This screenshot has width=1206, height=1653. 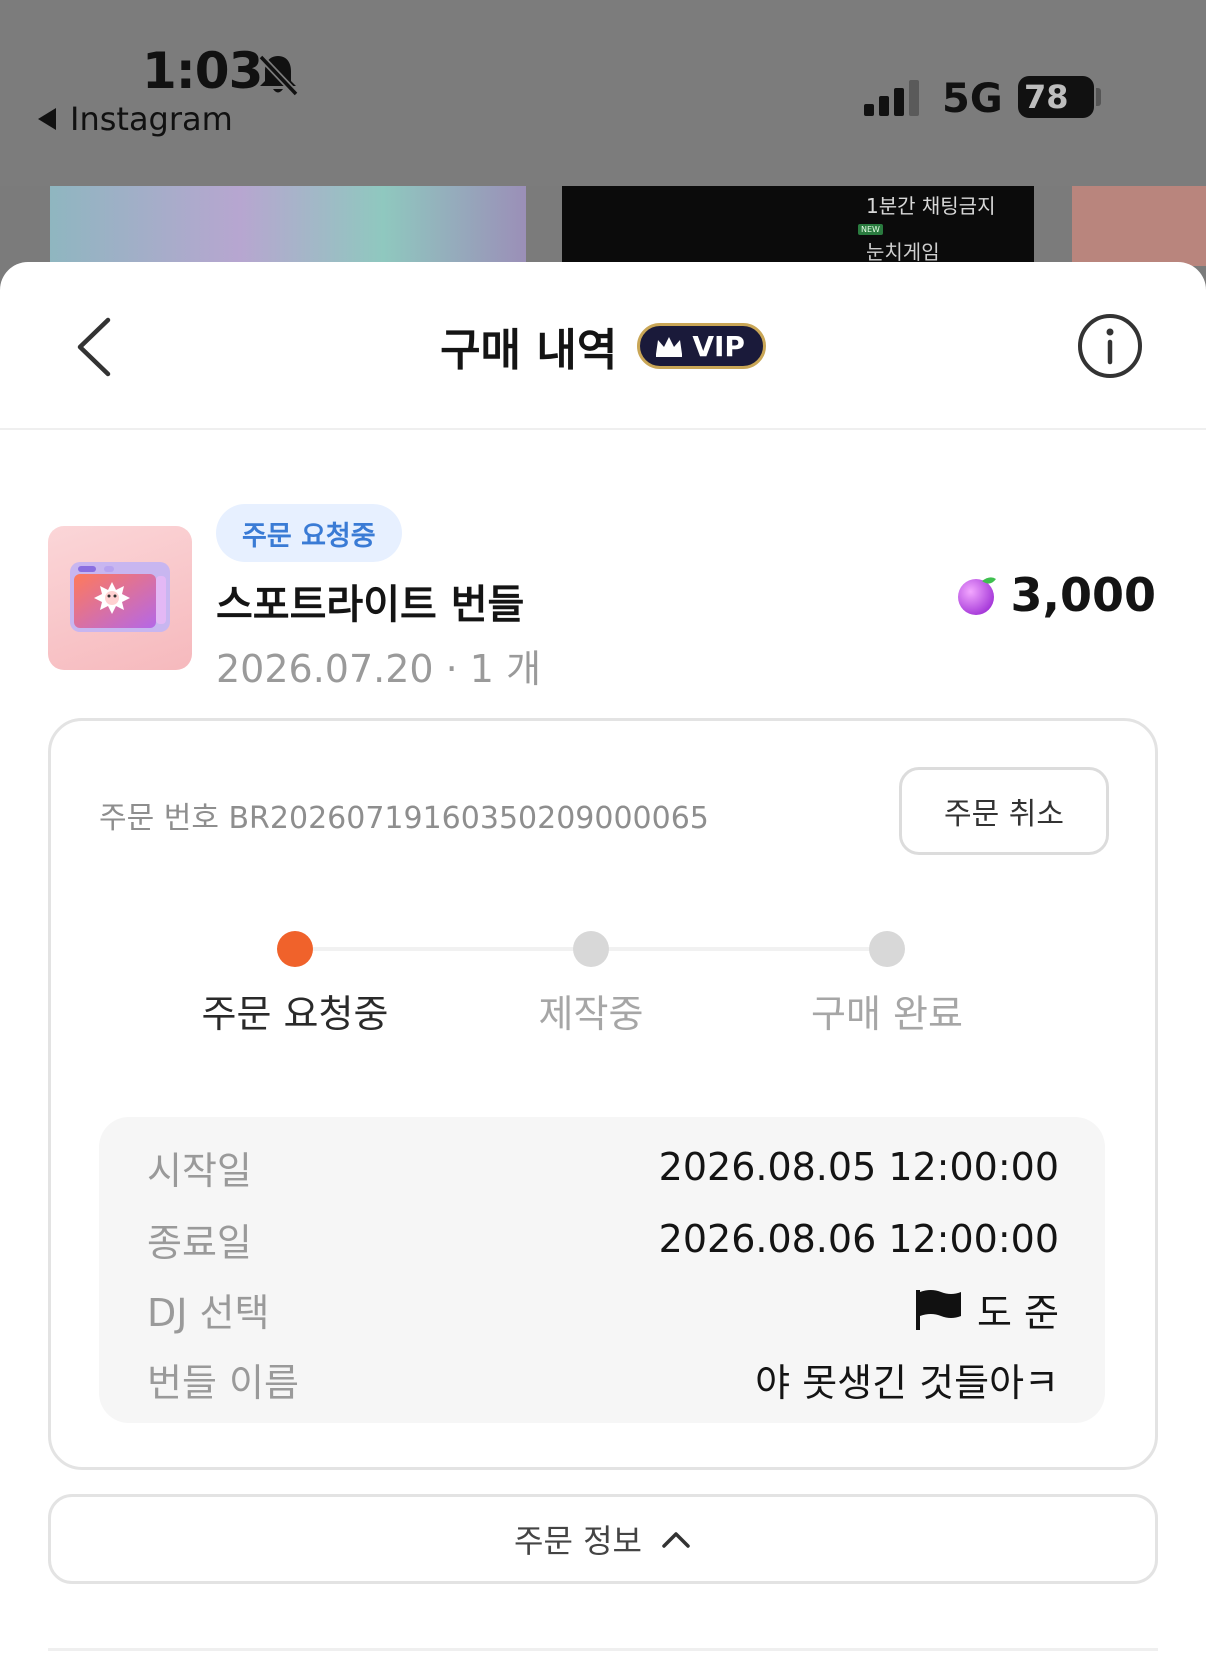 What do you see at coordinates (603, 1649) in the screenshot?
I see `divider` at bounding box center [603, 1649].